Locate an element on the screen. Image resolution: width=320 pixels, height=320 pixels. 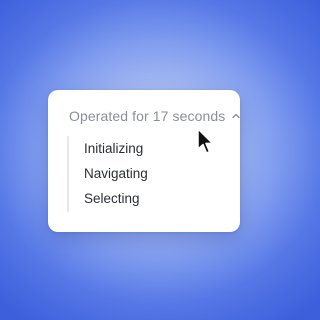
step-item-selecting: Selecting is located at coordinates (112, 198).